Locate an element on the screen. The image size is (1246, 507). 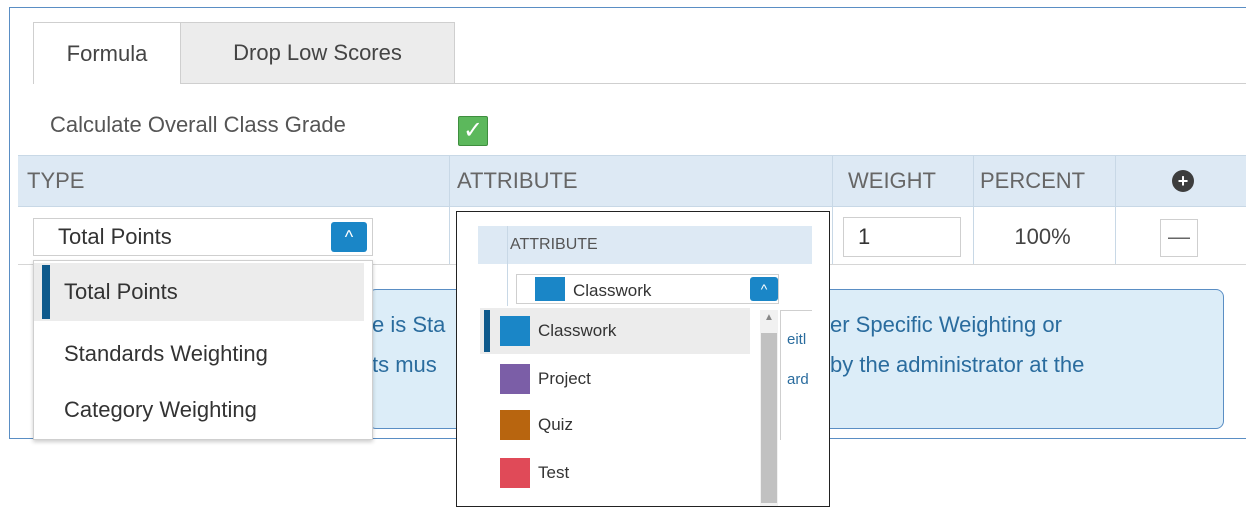
scroll-up-icon: ▲ is located at coordinates (769, 318).